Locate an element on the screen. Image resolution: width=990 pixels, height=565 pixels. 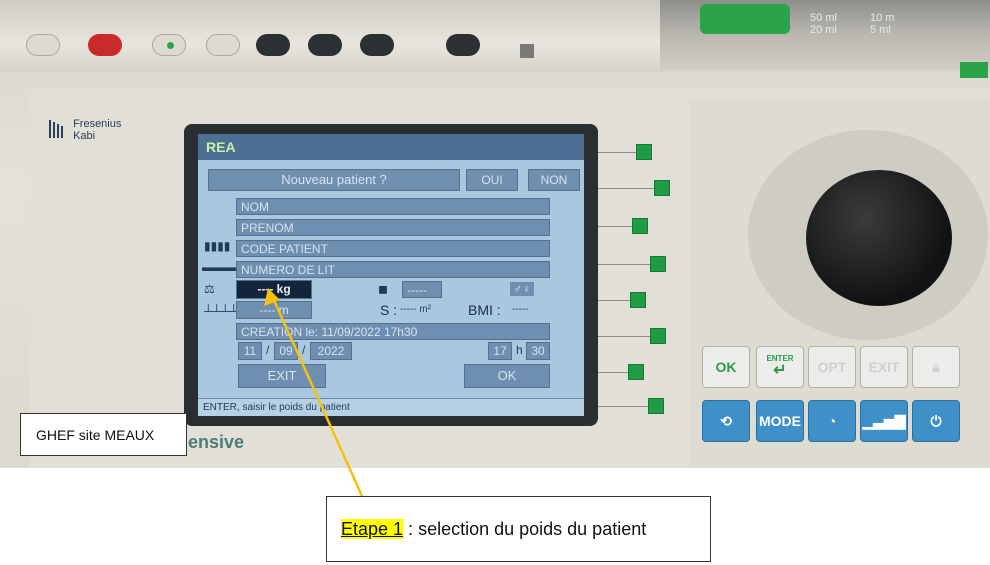
step-label: Etape 1 is located at coordinates (372, 529).